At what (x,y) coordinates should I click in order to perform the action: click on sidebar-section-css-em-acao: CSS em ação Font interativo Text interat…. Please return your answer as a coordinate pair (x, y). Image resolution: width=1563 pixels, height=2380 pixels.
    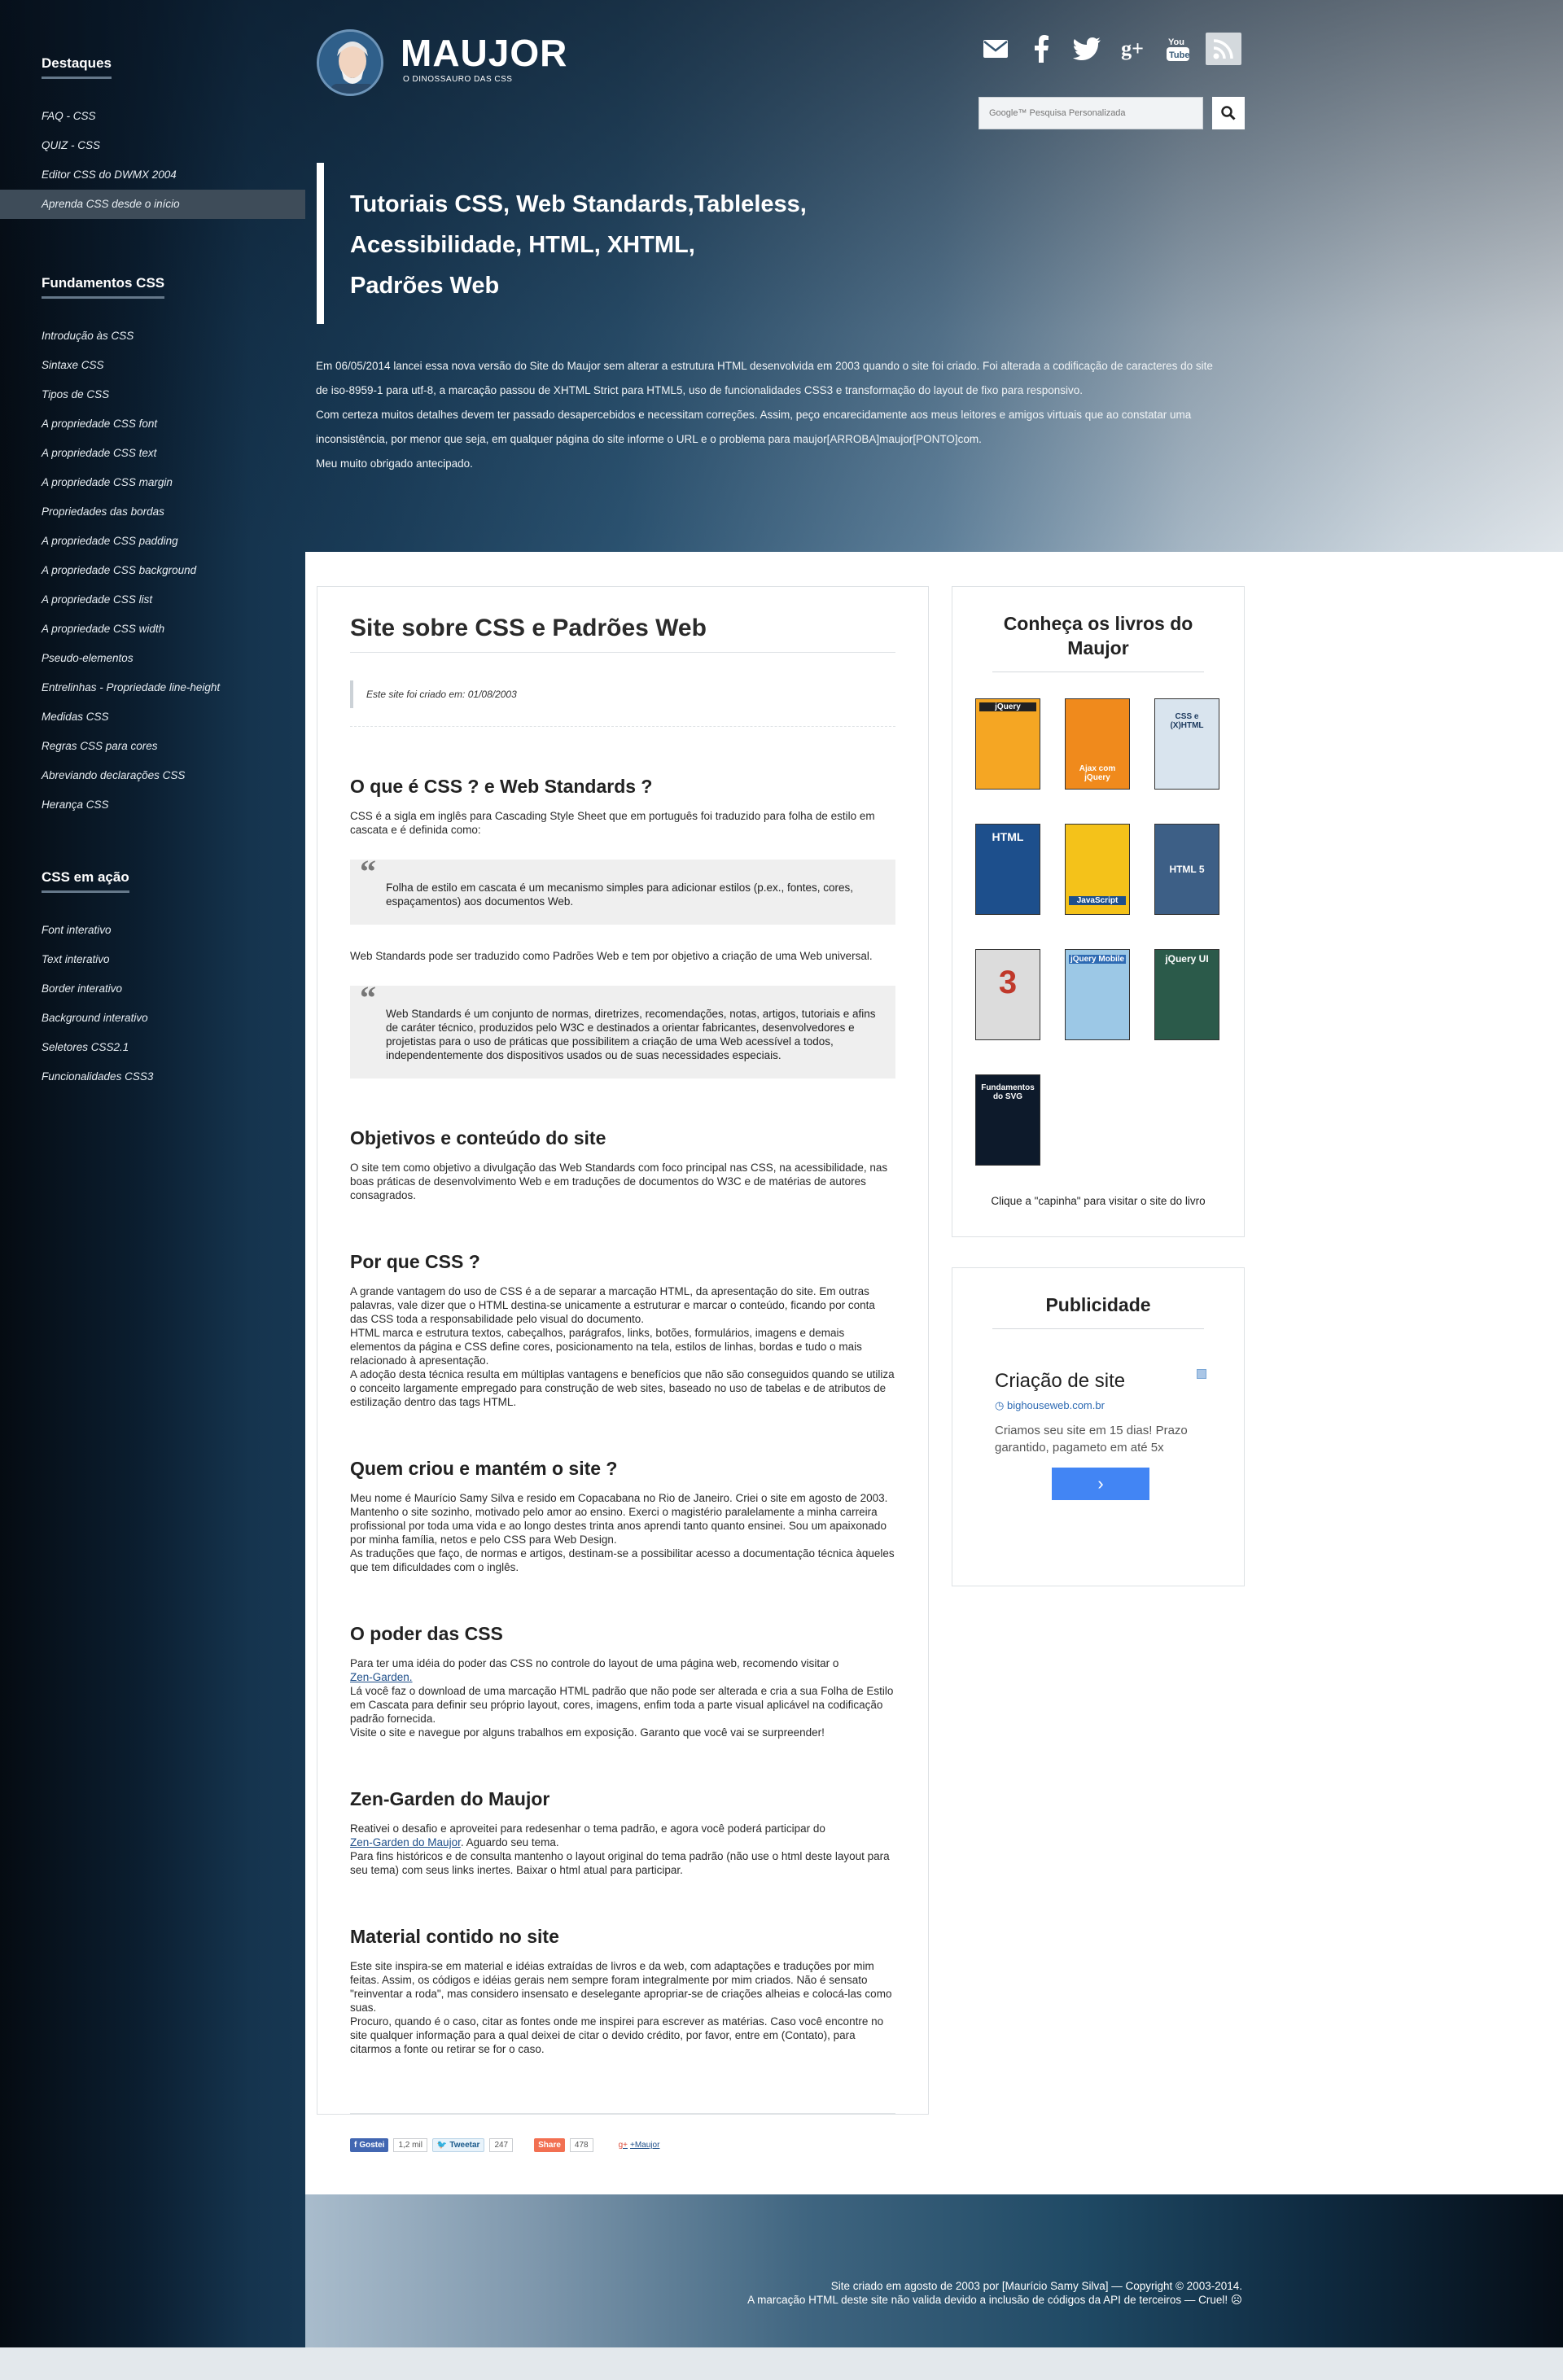
    Looking at the image, I should click on (152, 981).